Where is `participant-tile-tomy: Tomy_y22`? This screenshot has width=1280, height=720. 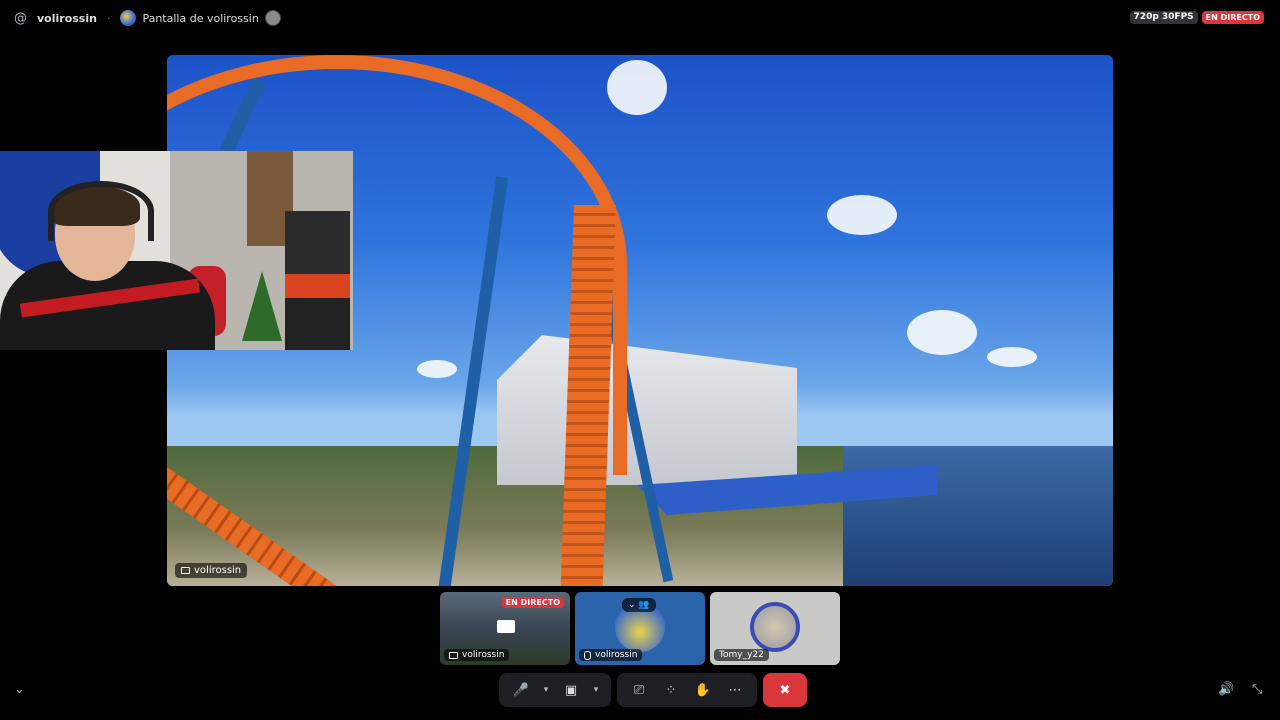 participant-tile-tomy: Tomy_y22 is located at coordinates (775, 628).